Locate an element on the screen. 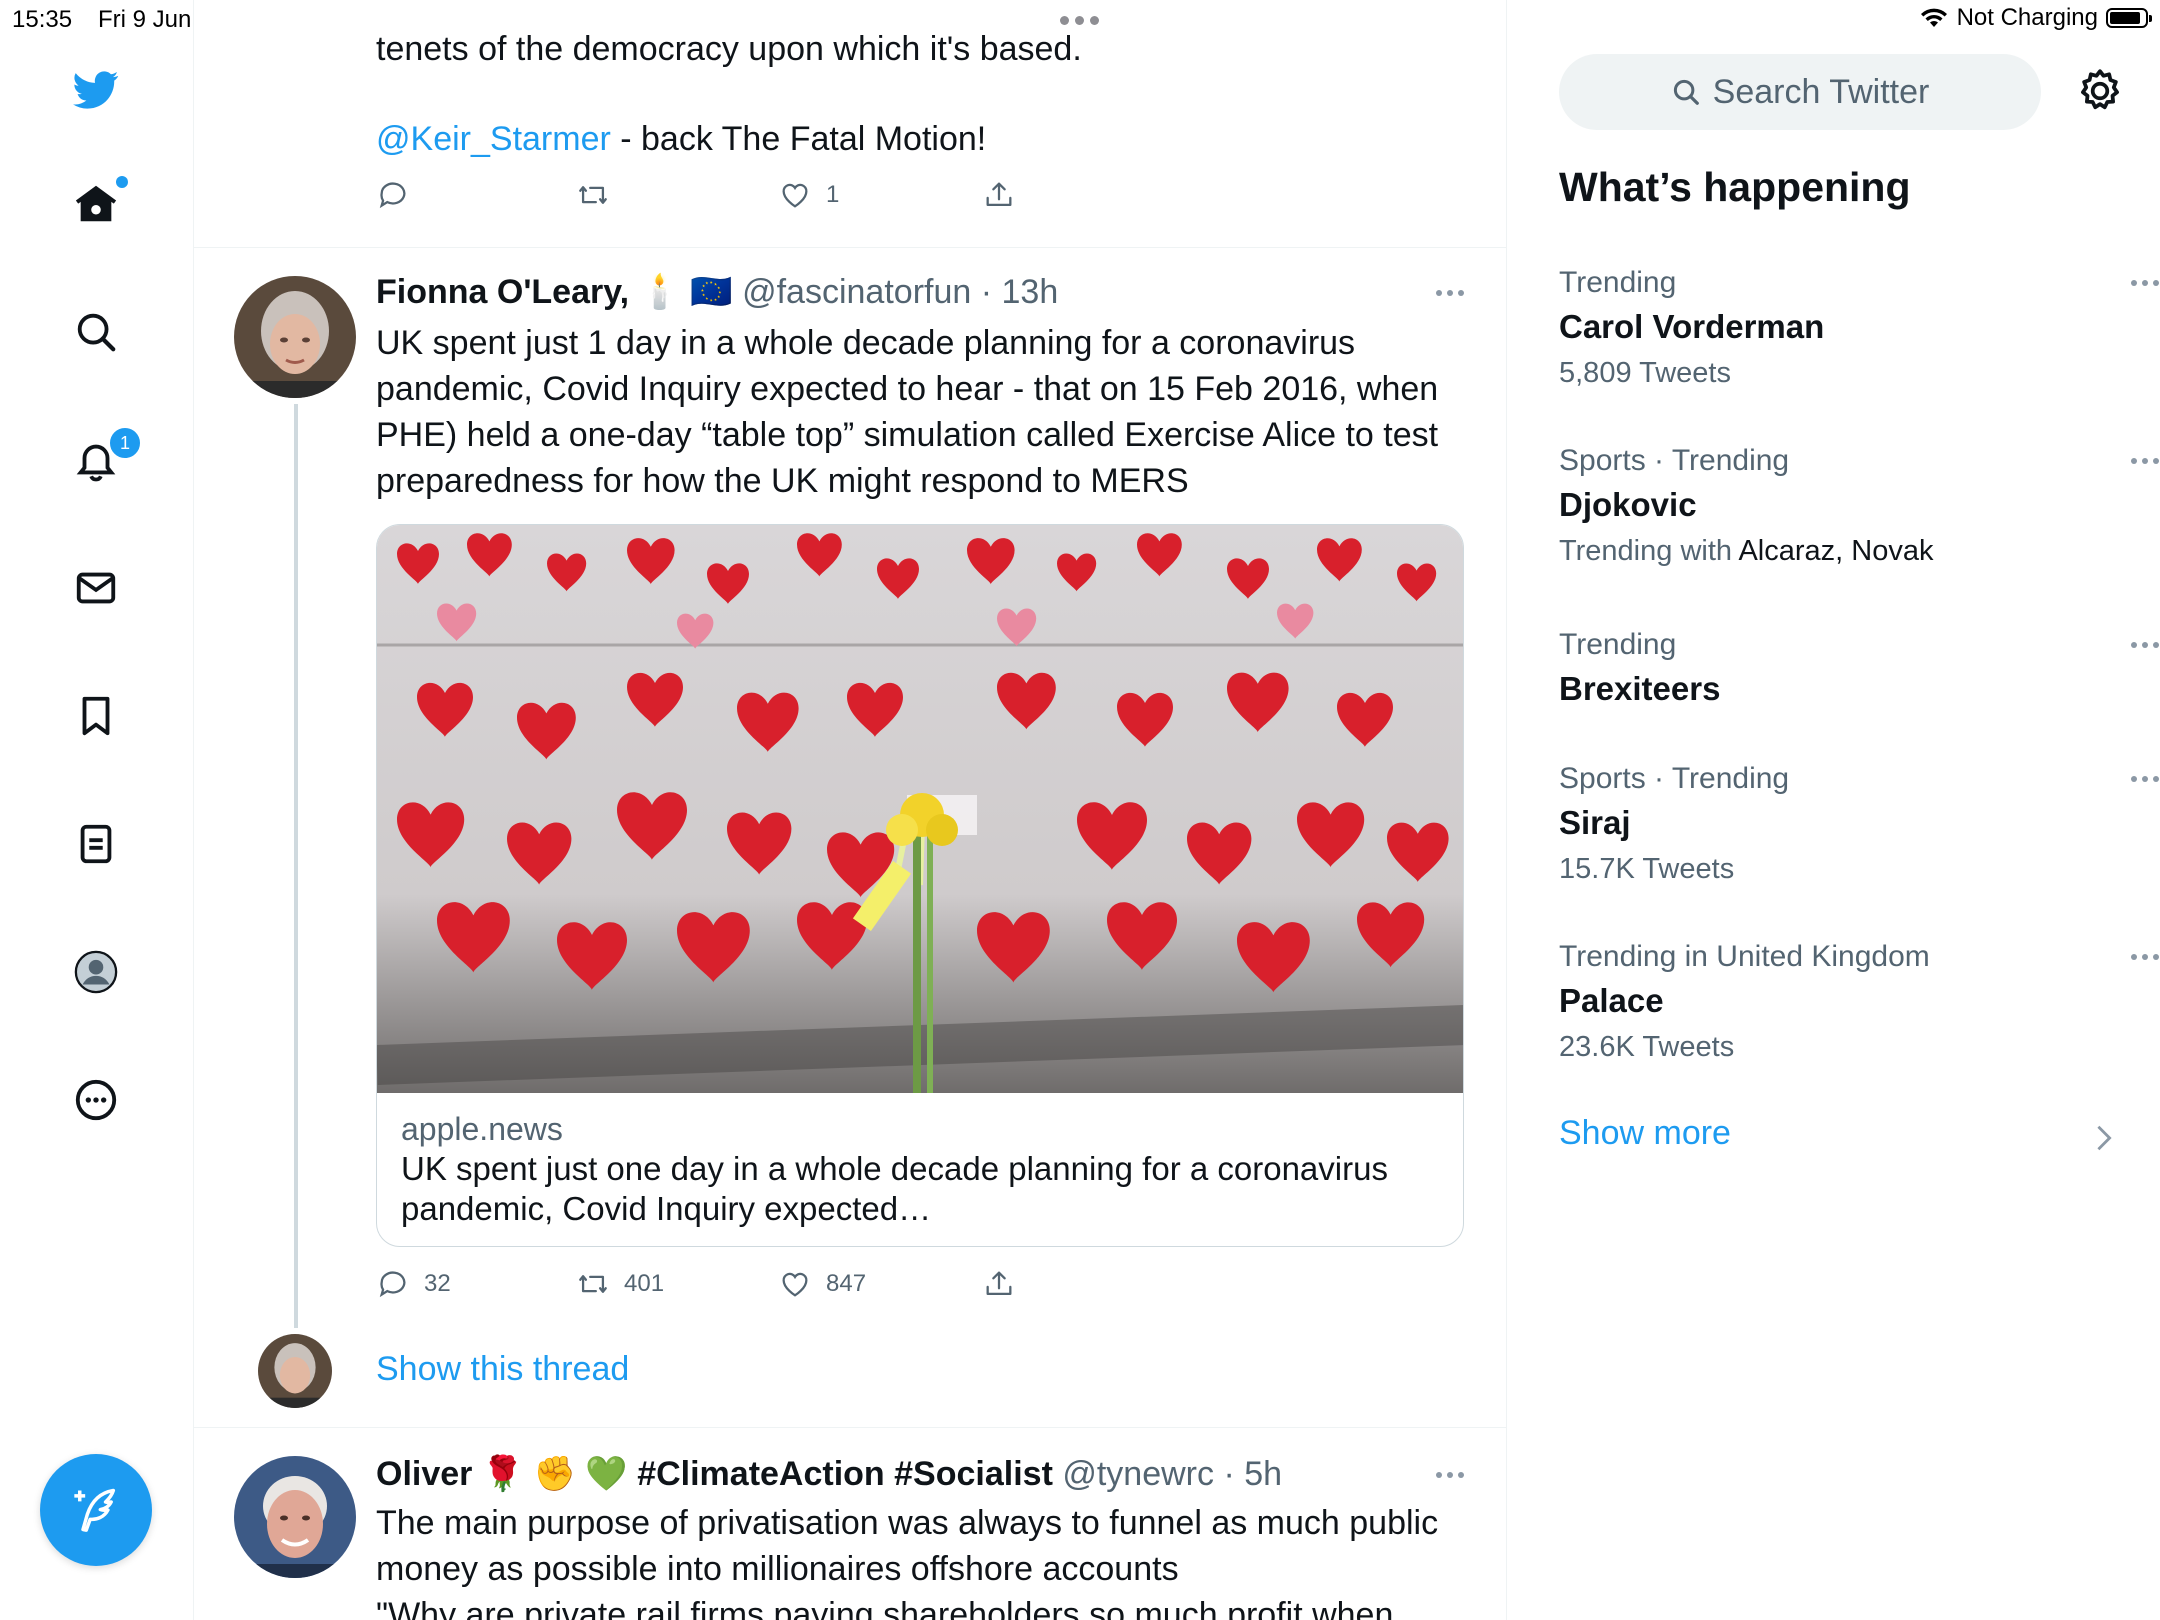  like-button: 847 is located at coordinates (880, 1284).